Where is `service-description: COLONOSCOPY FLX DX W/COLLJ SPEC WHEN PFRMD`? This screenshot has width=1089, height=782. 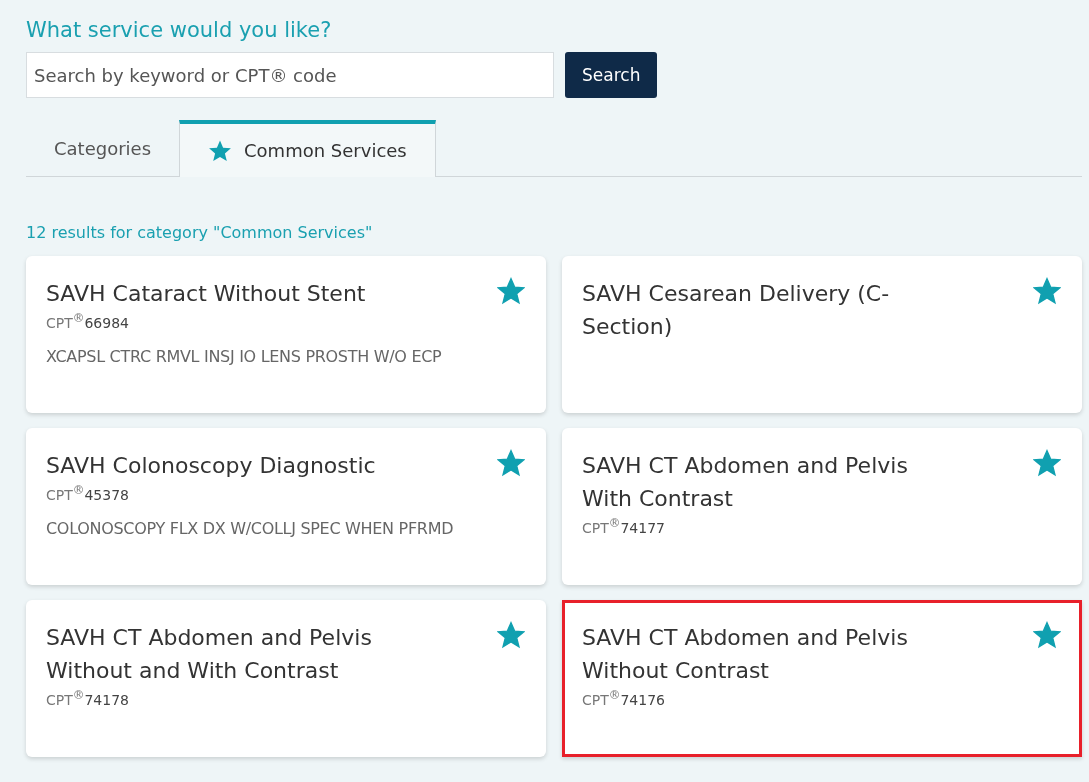 service-description: COLONOSCOPY FLX DX W/COLLJ SPEC WHEN PFRMD is located at coordinates (250, 528).